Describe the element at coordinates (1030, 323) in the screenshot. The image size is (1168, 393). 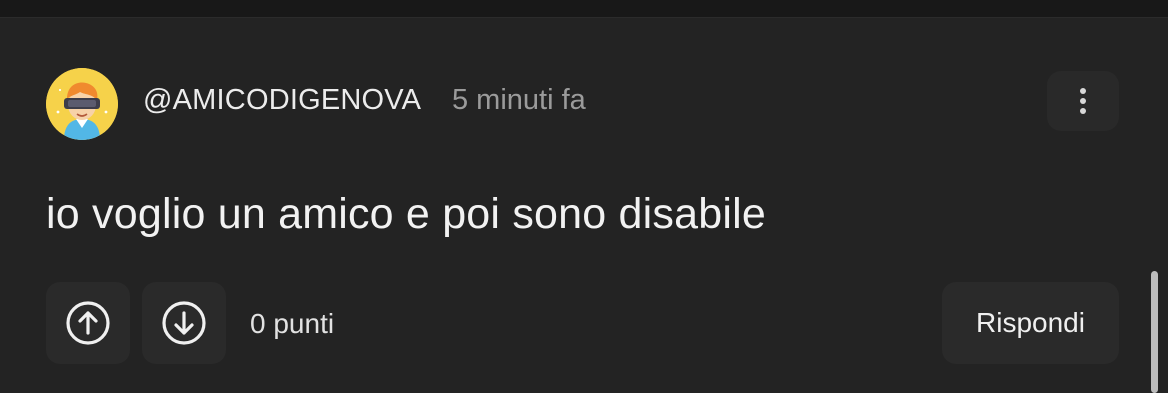
I see `reply-button: Rispondi` at that location.